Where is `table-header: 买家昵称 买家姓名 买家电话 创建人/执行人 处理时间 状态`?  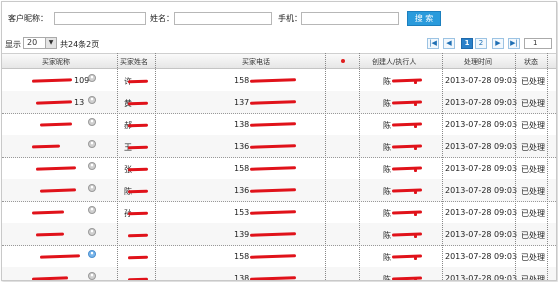 table-header: 买家昵称 买家姓名 买家电话 创建人/执行人 处理时间 状态 is located at coordinates (279, 61).